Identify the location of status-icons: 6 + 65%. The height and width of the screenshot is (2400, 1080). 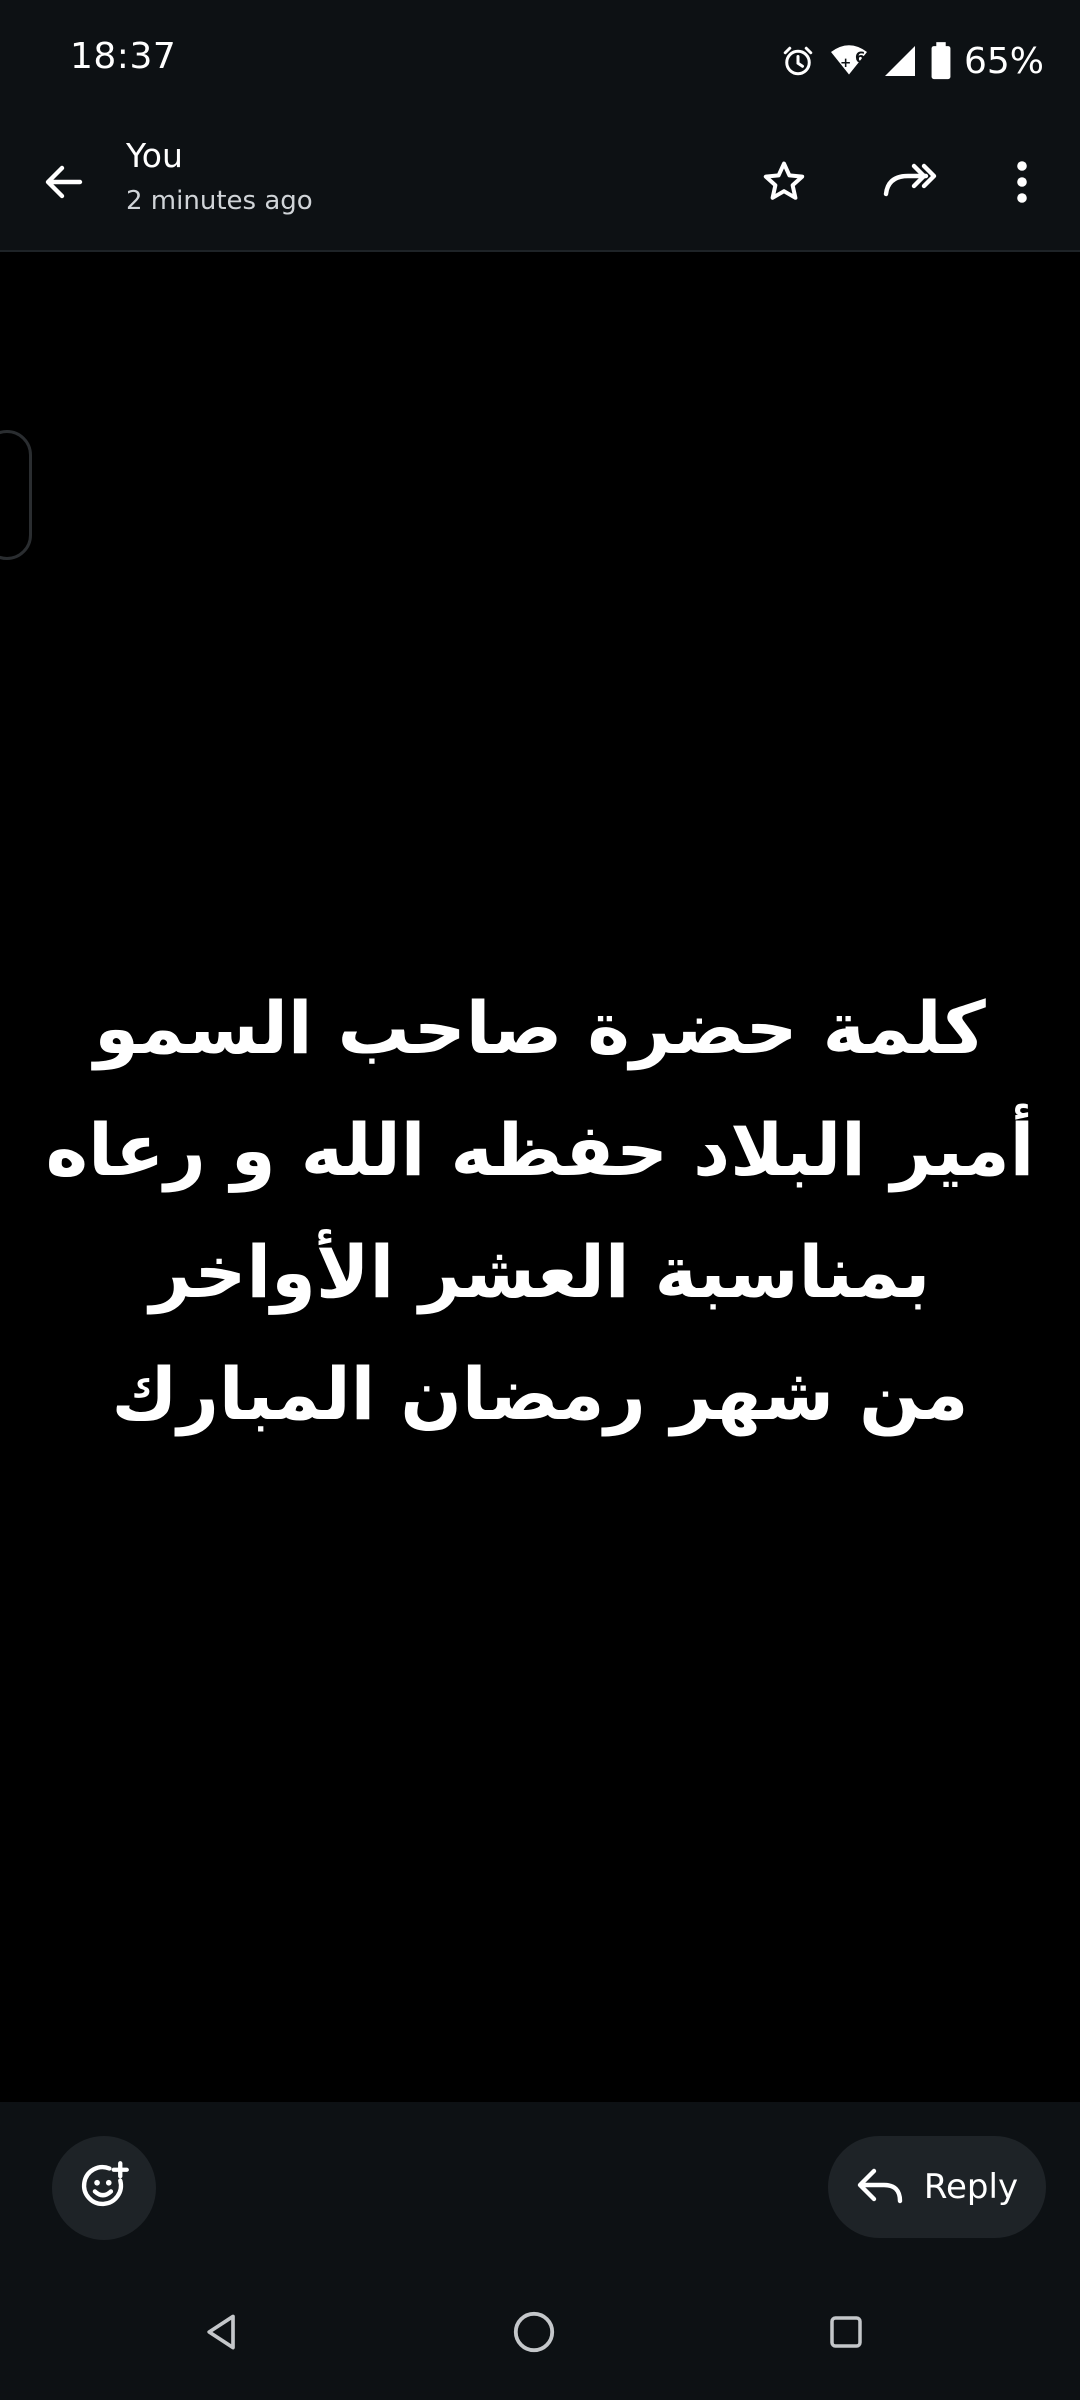
(912, 61).